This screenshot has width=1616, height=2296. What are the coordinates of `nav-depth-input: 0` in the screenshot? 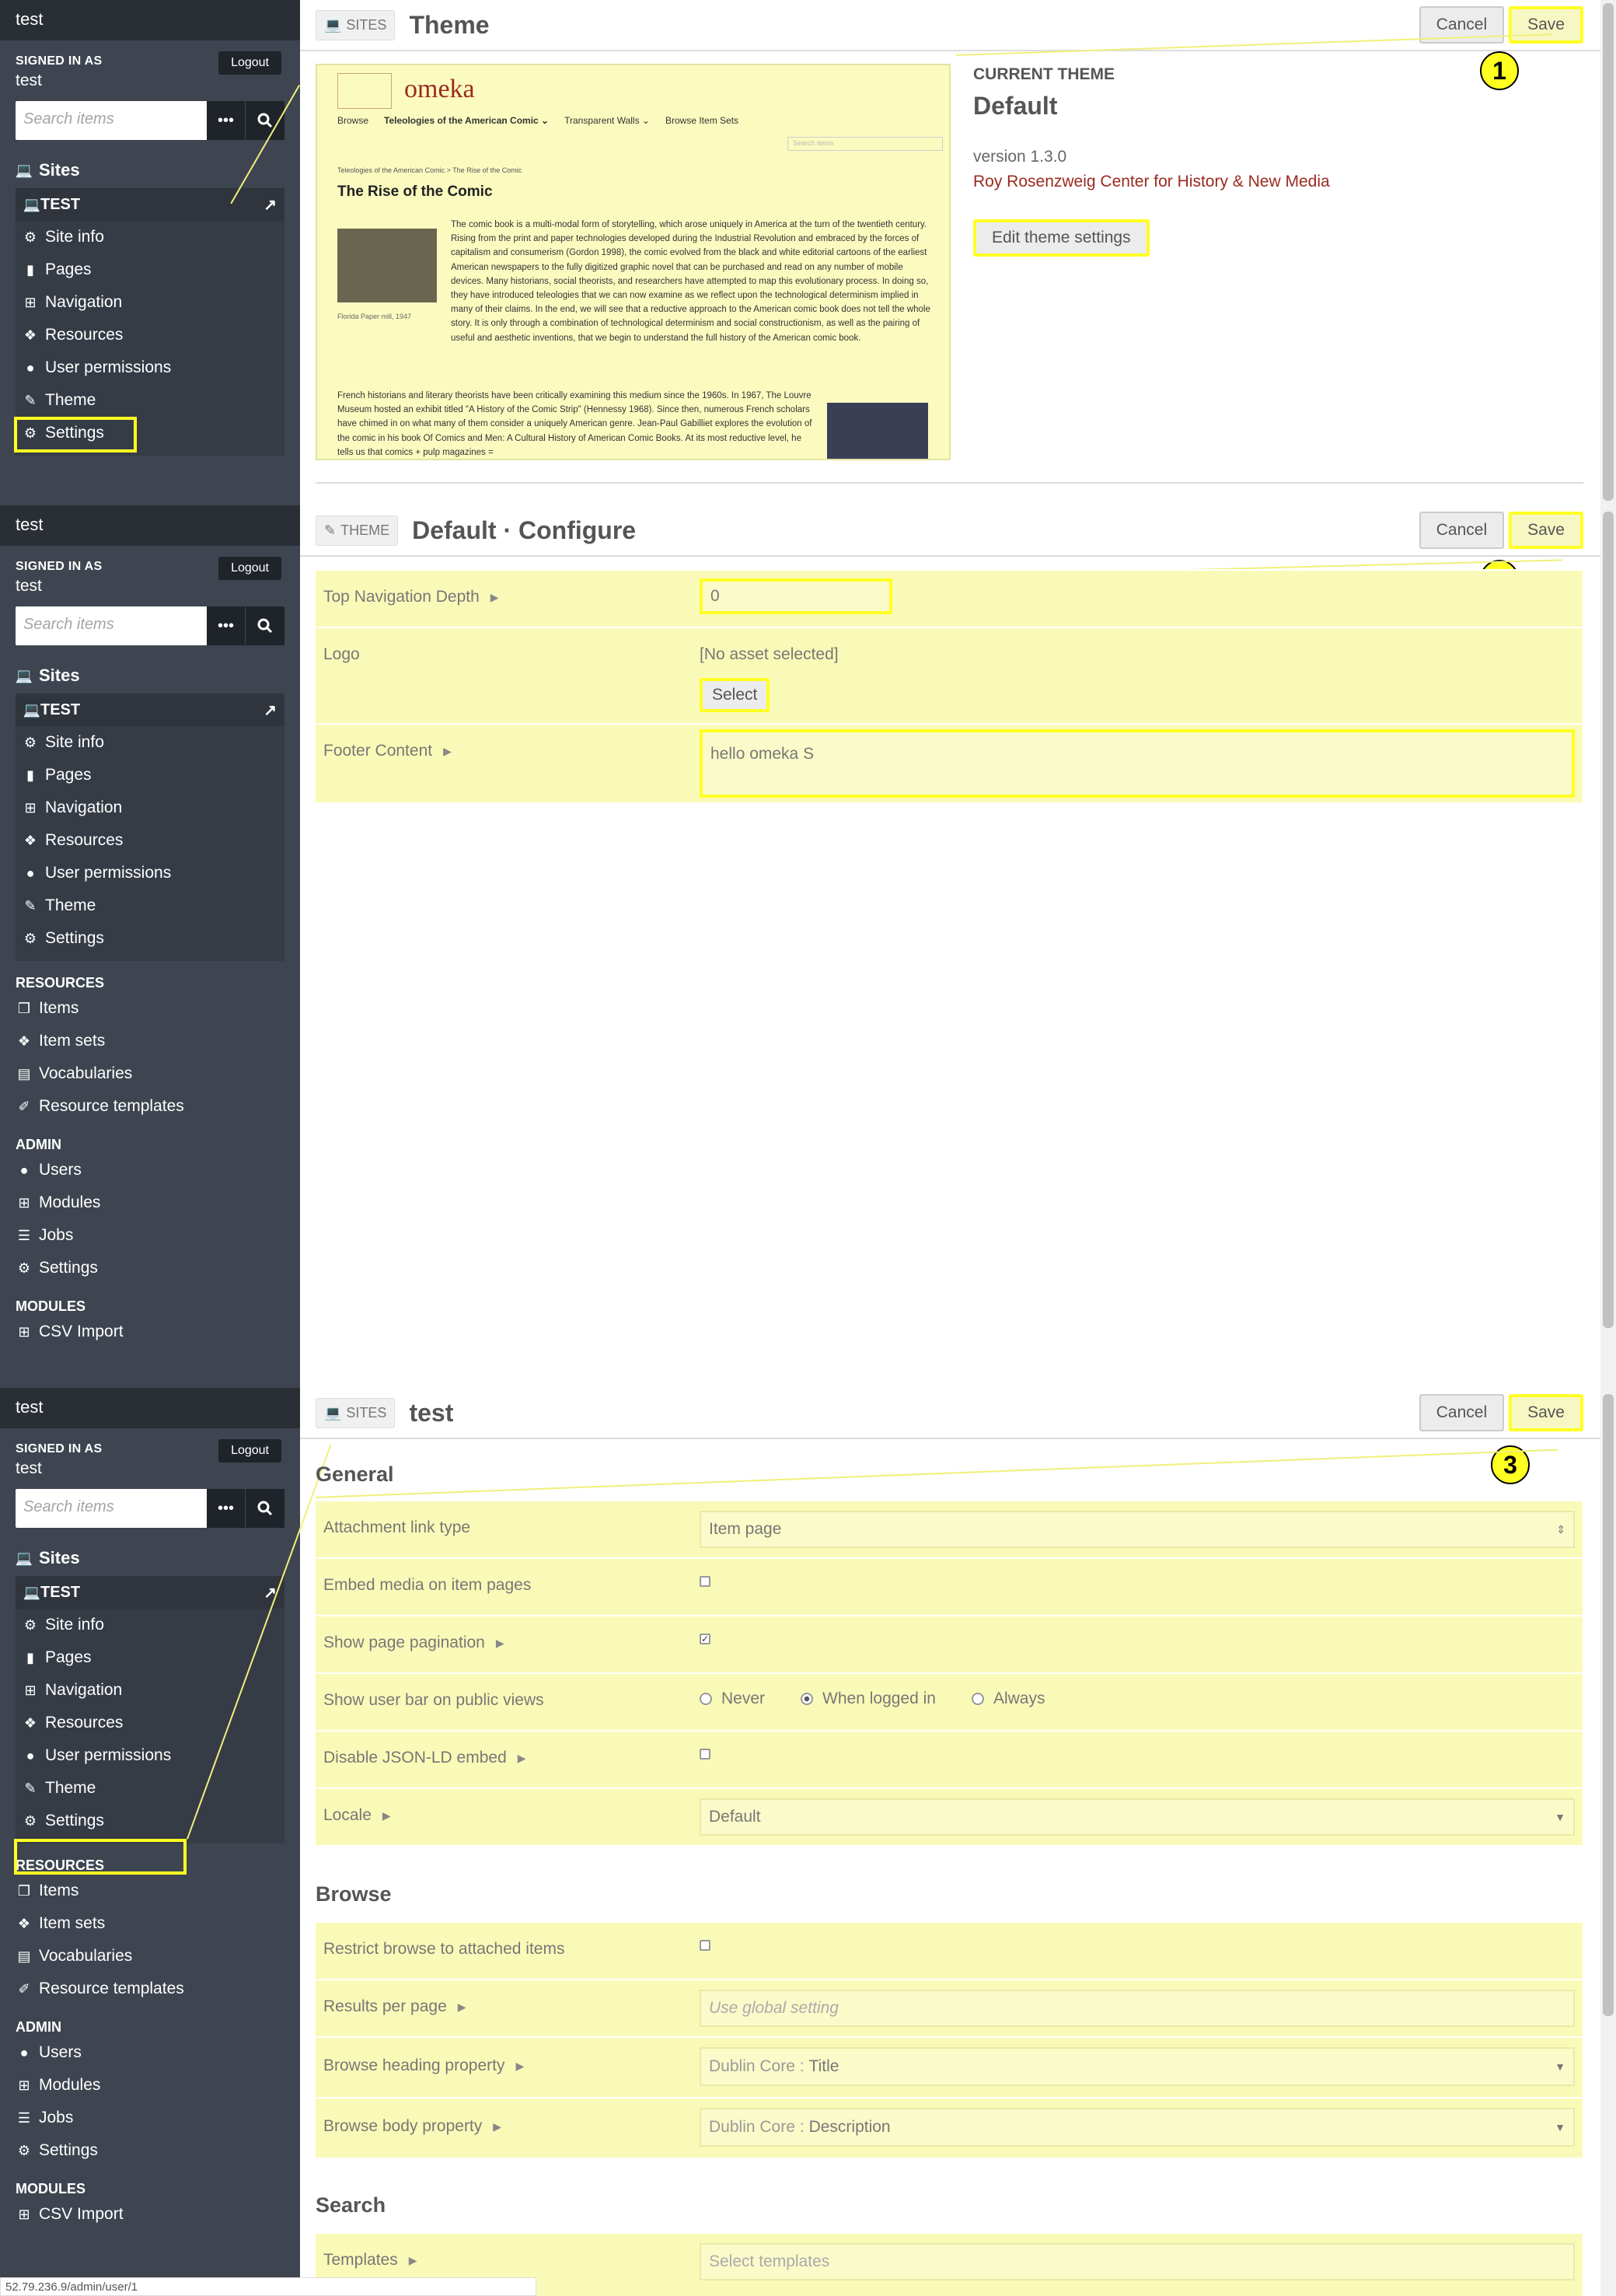 It's located at (796, 596).